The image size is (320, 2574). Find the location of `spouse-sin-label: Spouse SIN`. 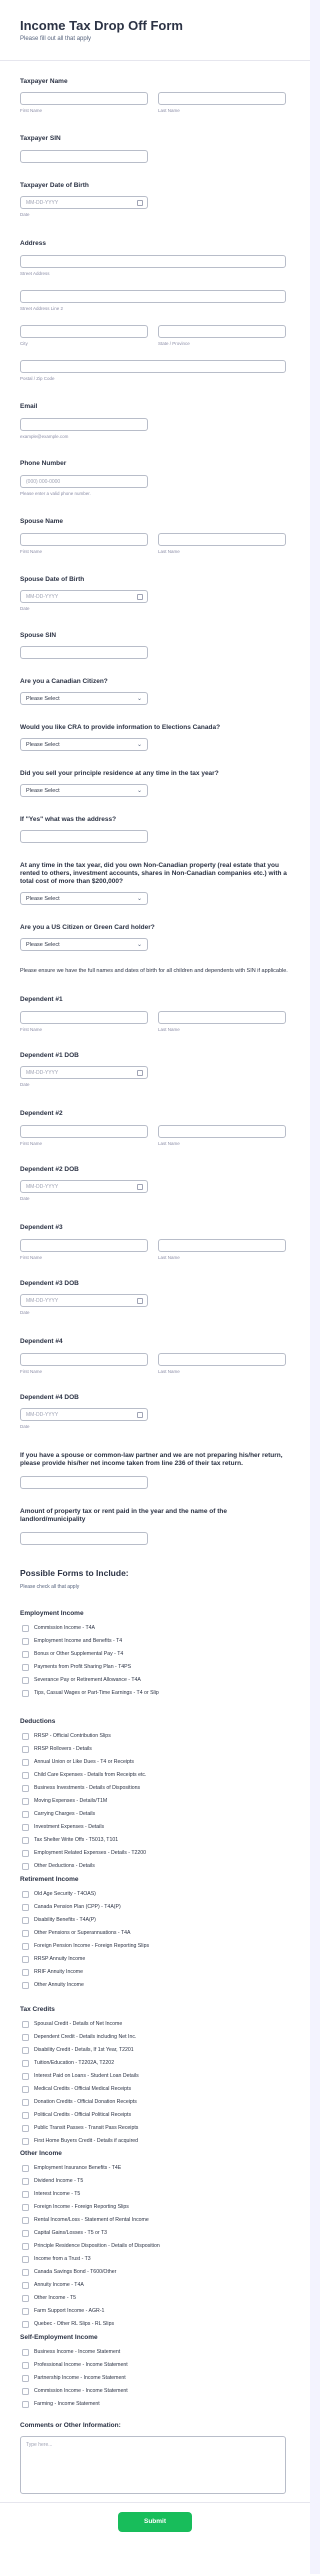

spouse-sin-label: Spouse SIN is located at coordinates (38, 635).